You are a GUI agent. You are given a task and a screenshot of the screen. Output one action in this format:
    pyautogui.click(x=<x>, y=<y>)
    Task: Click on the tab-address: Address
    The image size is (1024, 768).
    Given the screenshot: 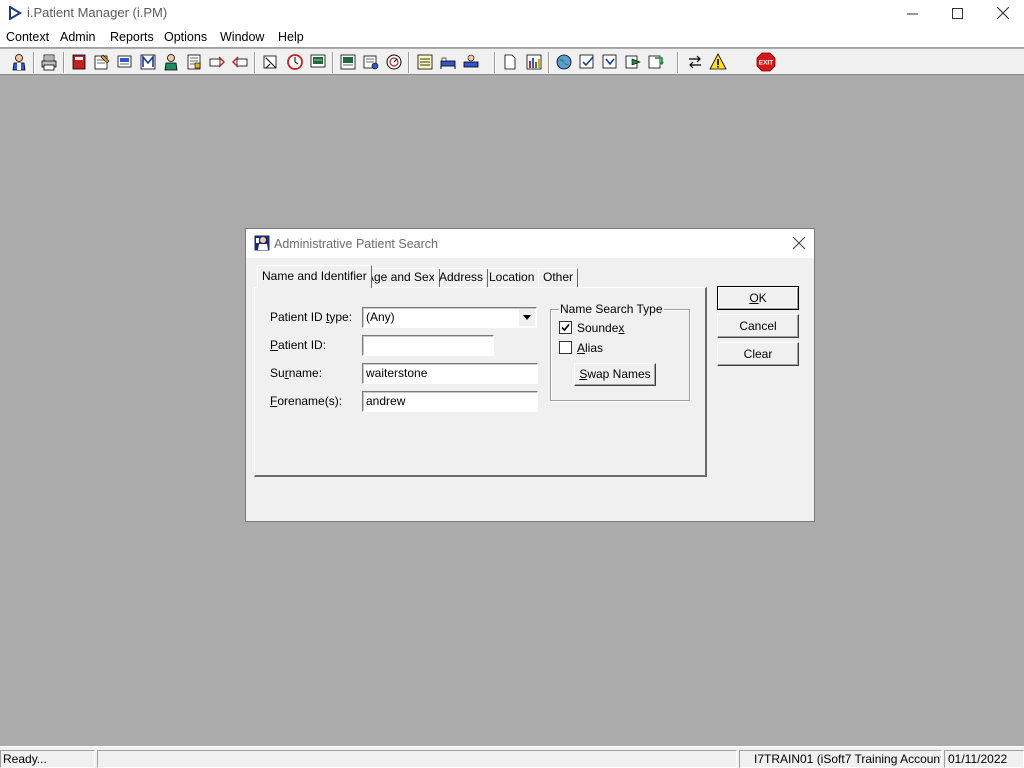 What is the action you would take?
    pyautogui.click(x=461, y=277)
    